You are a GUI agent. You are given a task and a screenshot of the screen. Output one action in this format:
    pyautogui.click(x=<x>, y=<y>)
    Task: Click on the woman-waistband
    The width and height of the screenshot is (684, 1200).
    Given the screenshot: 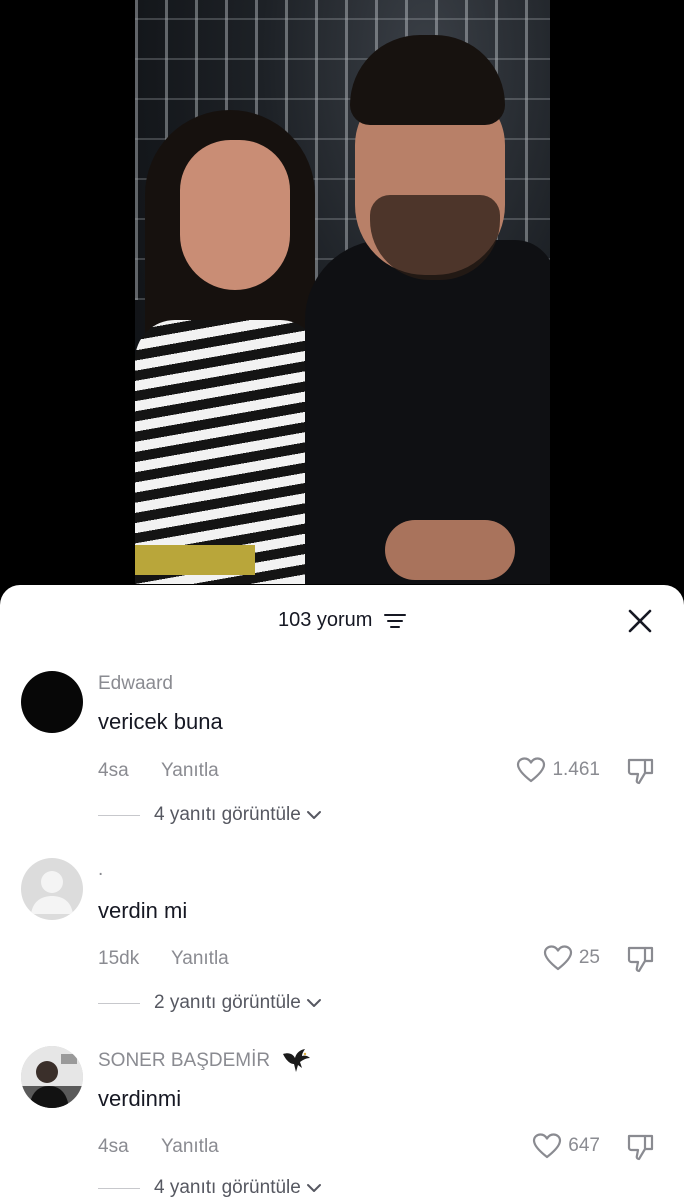 What is the action you would take?
    pyautogui.click(x=195, y=560)
    